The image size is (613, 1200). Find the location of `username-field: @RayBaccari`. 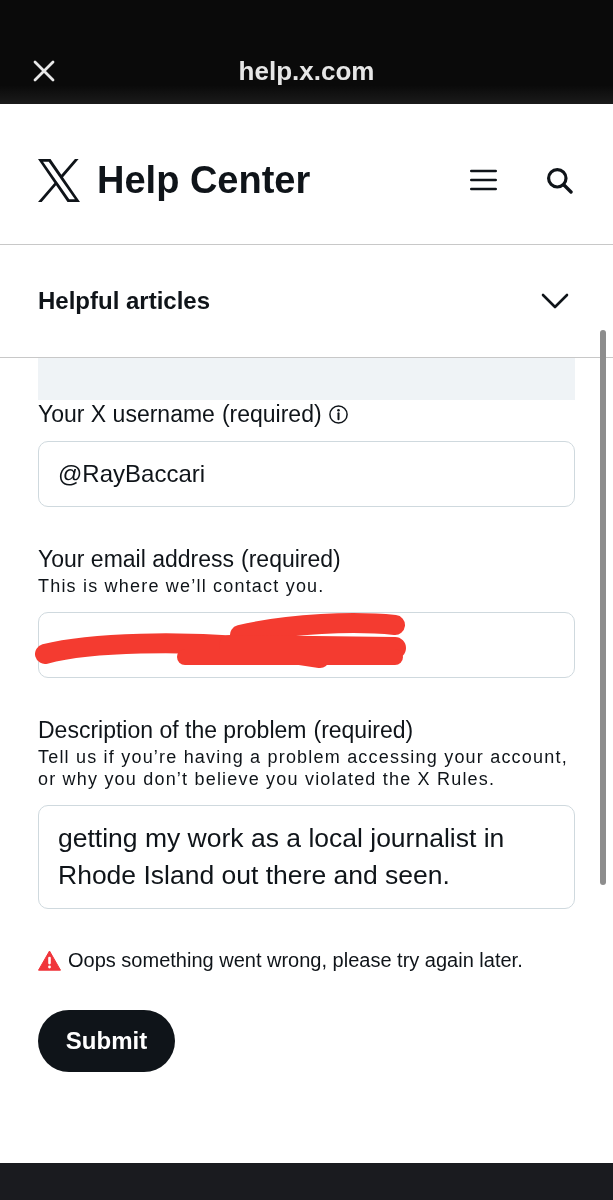

username-field: @RayBaccari is located at coordinates (306, 474).